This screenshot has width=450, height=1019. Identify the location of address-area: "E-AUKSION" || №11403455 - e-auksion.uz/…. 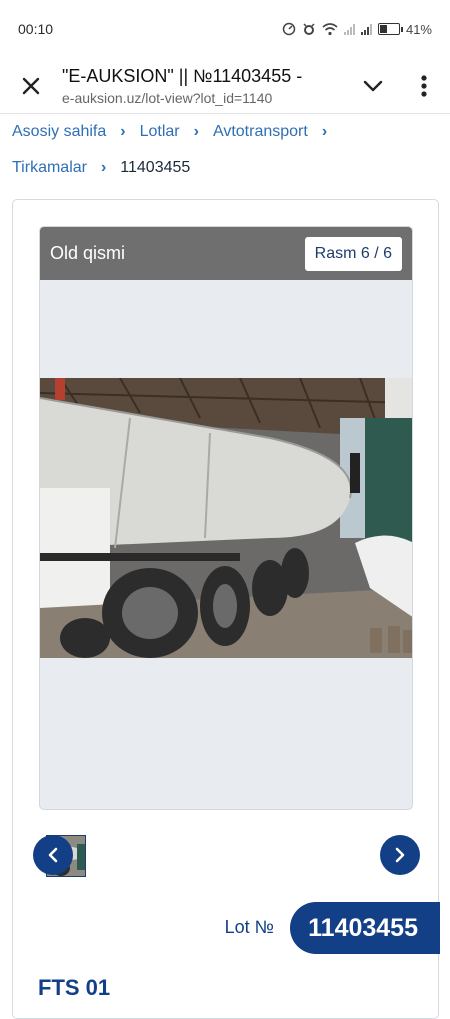
(205, 86).